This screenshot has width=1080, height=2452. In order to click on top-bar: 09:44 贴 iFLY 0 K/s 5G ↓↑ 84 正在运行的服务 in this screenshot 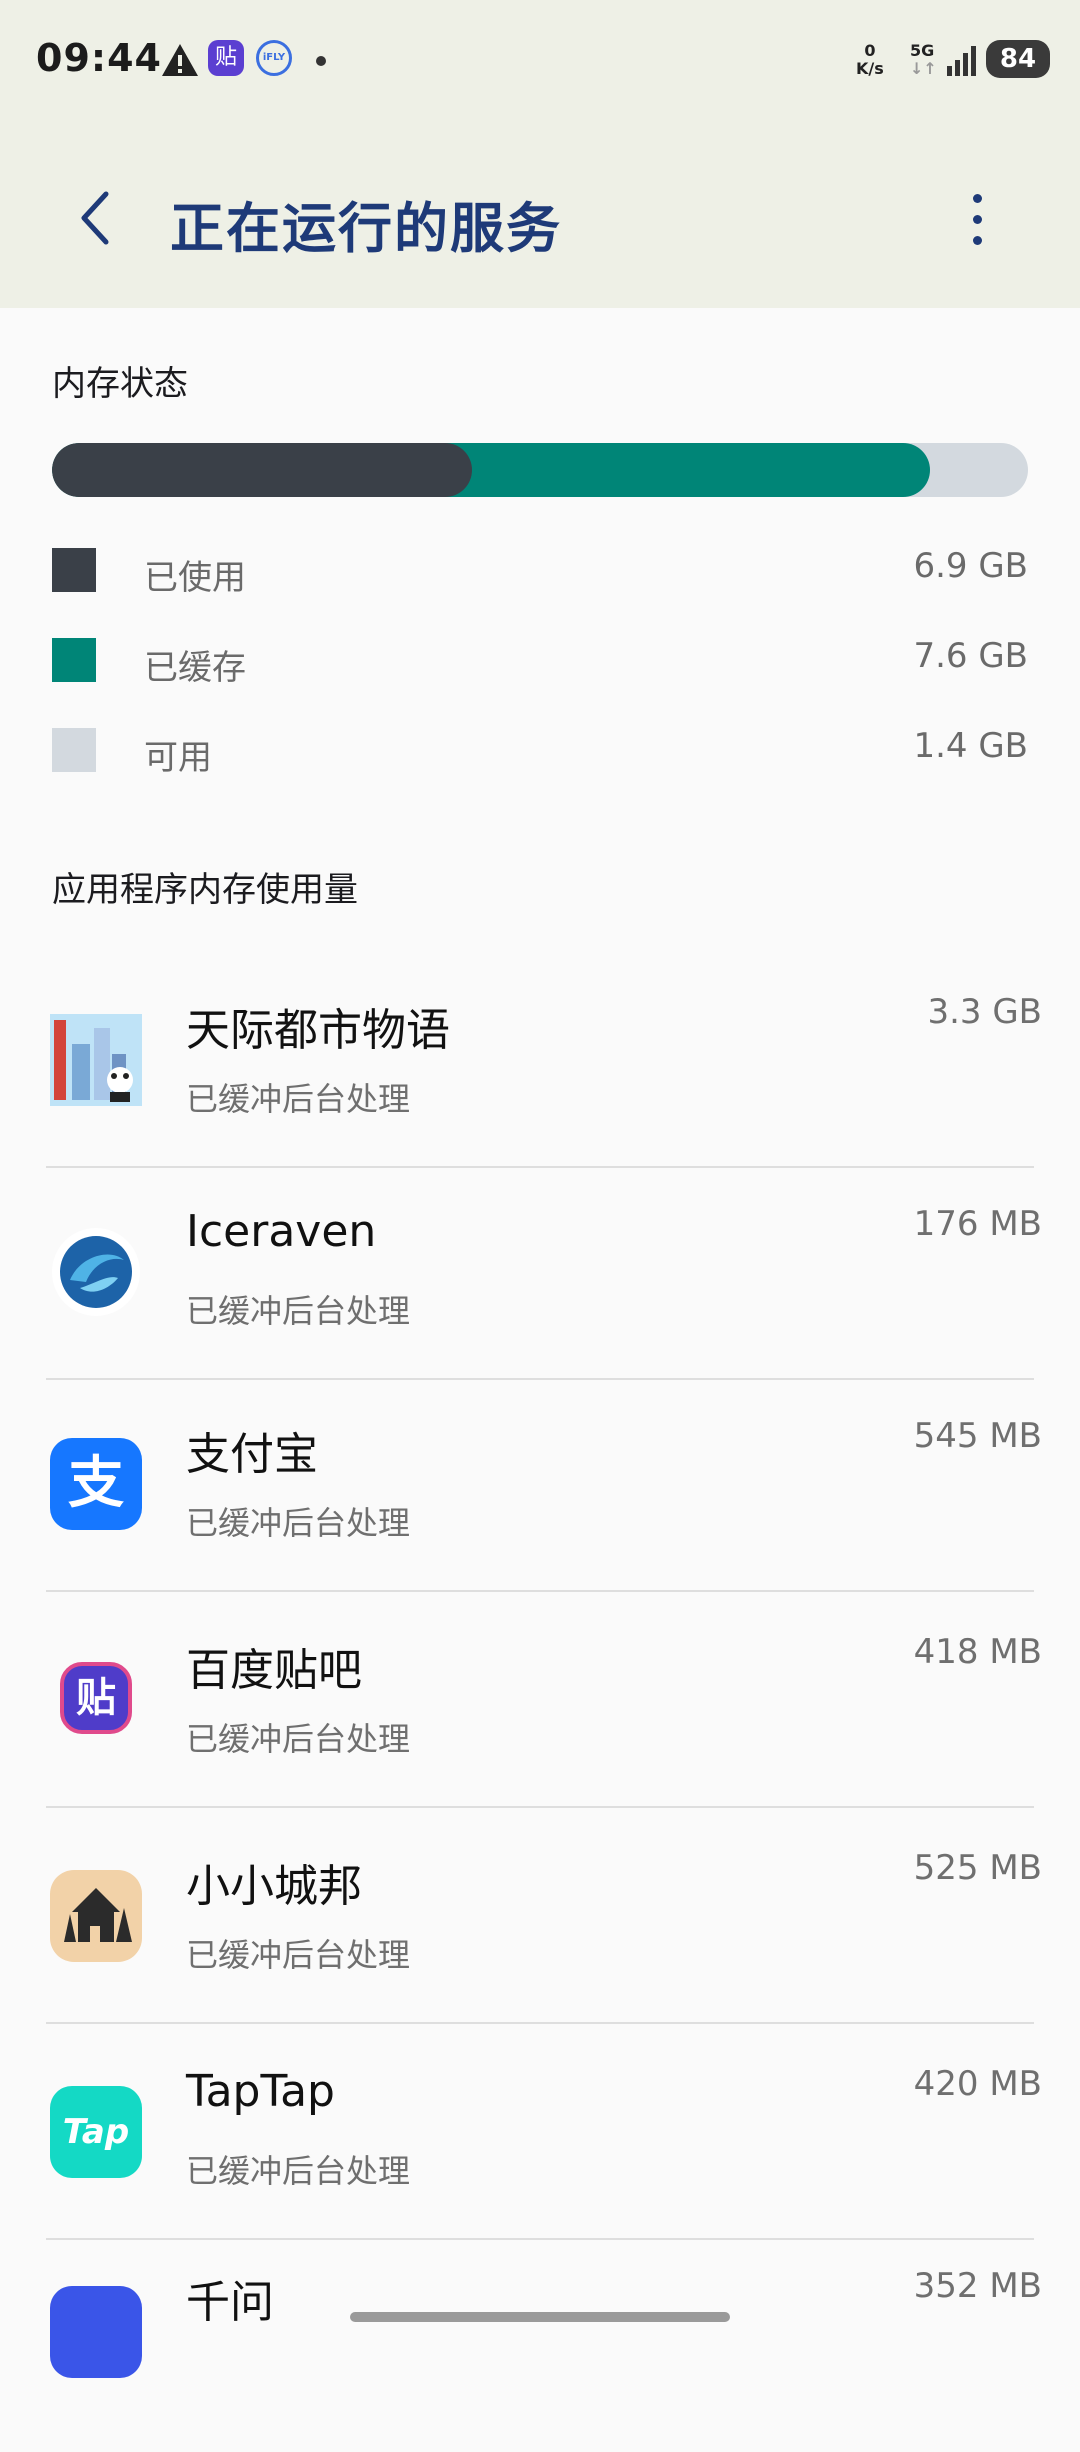, I will do `click(540, 154)`.